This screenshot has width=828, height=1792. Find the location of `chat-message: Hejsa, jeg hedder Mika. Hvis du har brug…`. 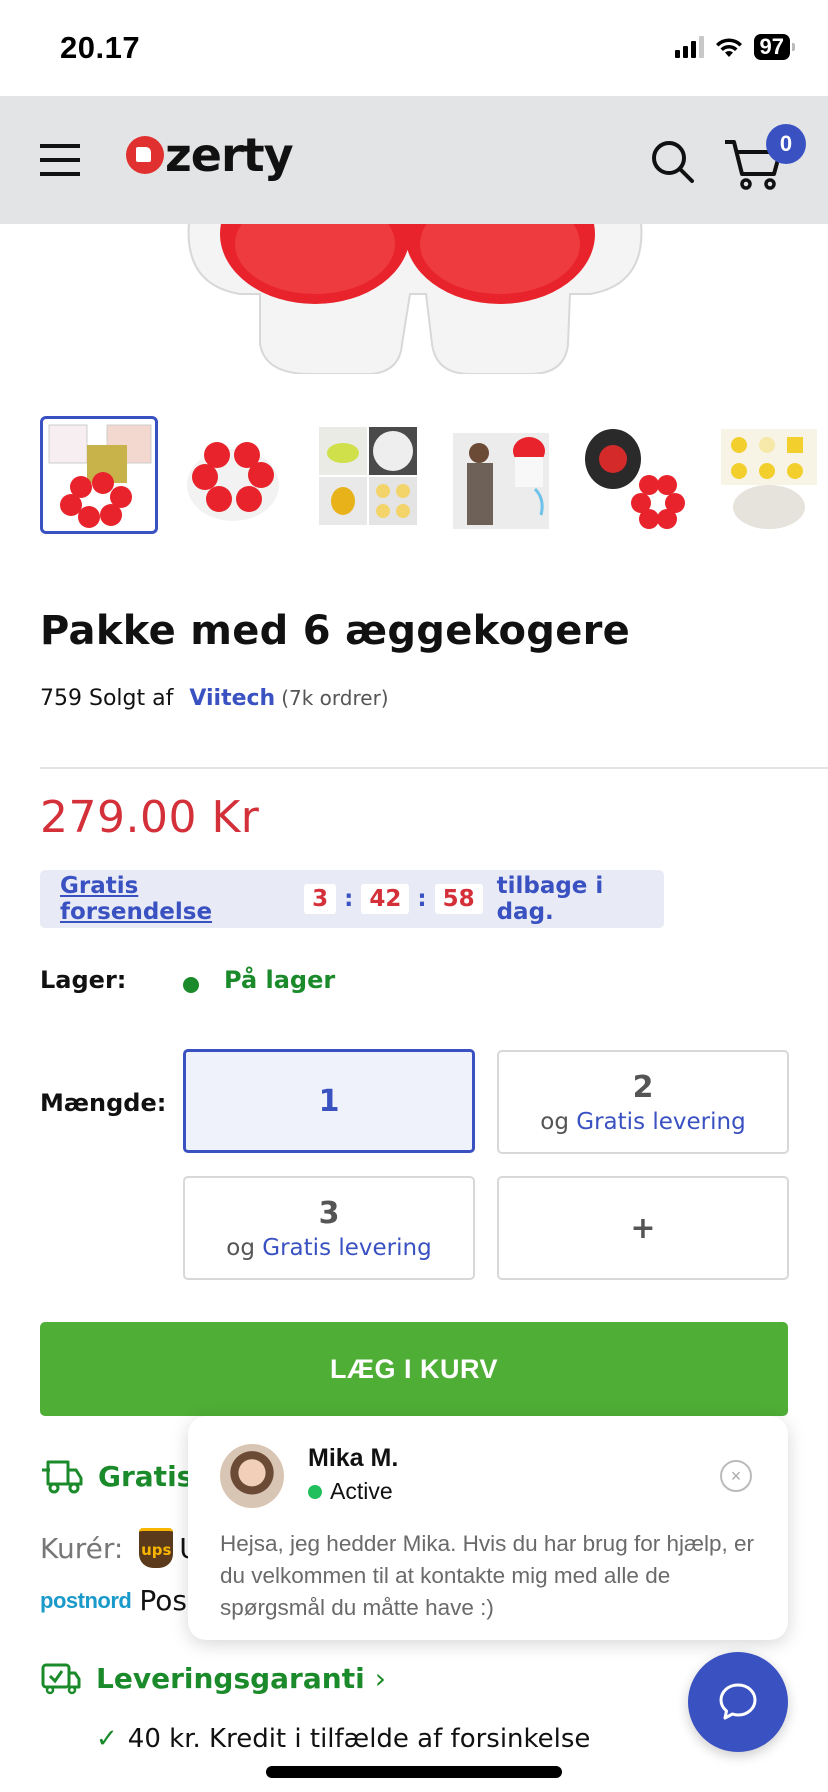

chat-message: Hejsa, jeg hedder Mika. Hvis du har brug… is located at coordinates (487, 1575).